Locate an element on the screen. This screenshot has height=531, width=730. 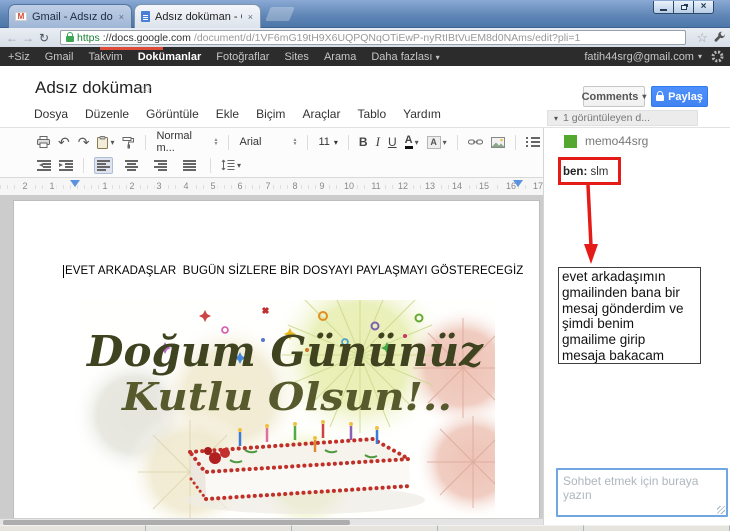
ruler-number: 15 is located at coordinates (484, 186).